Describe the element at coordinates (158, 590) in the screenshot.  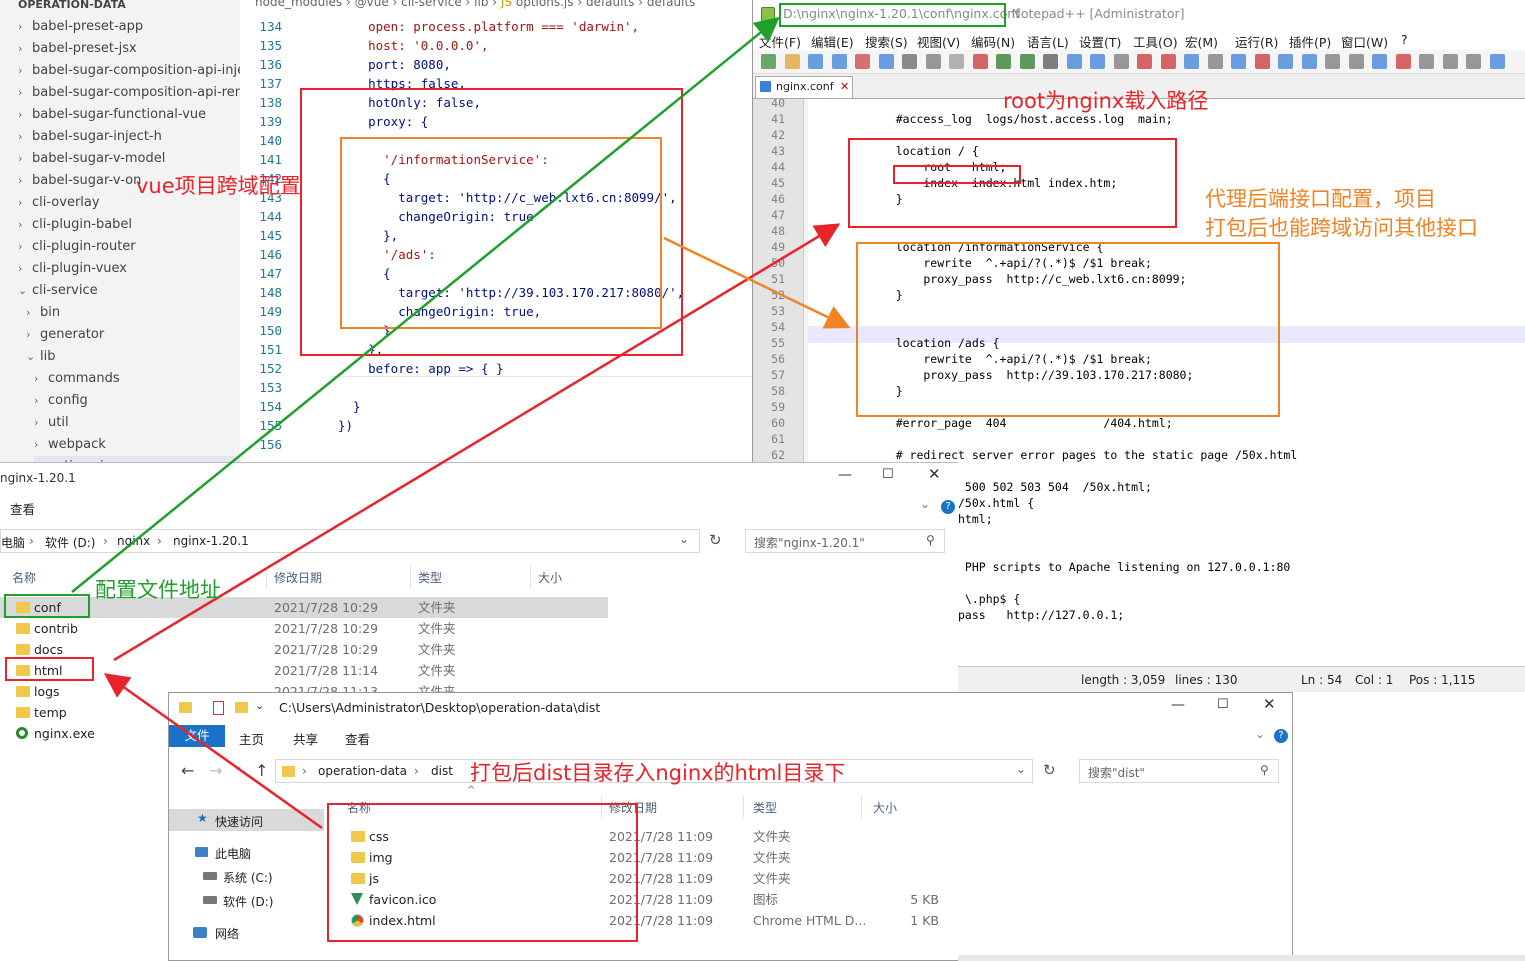
I see `annotation-conf-addr: 配置文件地址` at that location.